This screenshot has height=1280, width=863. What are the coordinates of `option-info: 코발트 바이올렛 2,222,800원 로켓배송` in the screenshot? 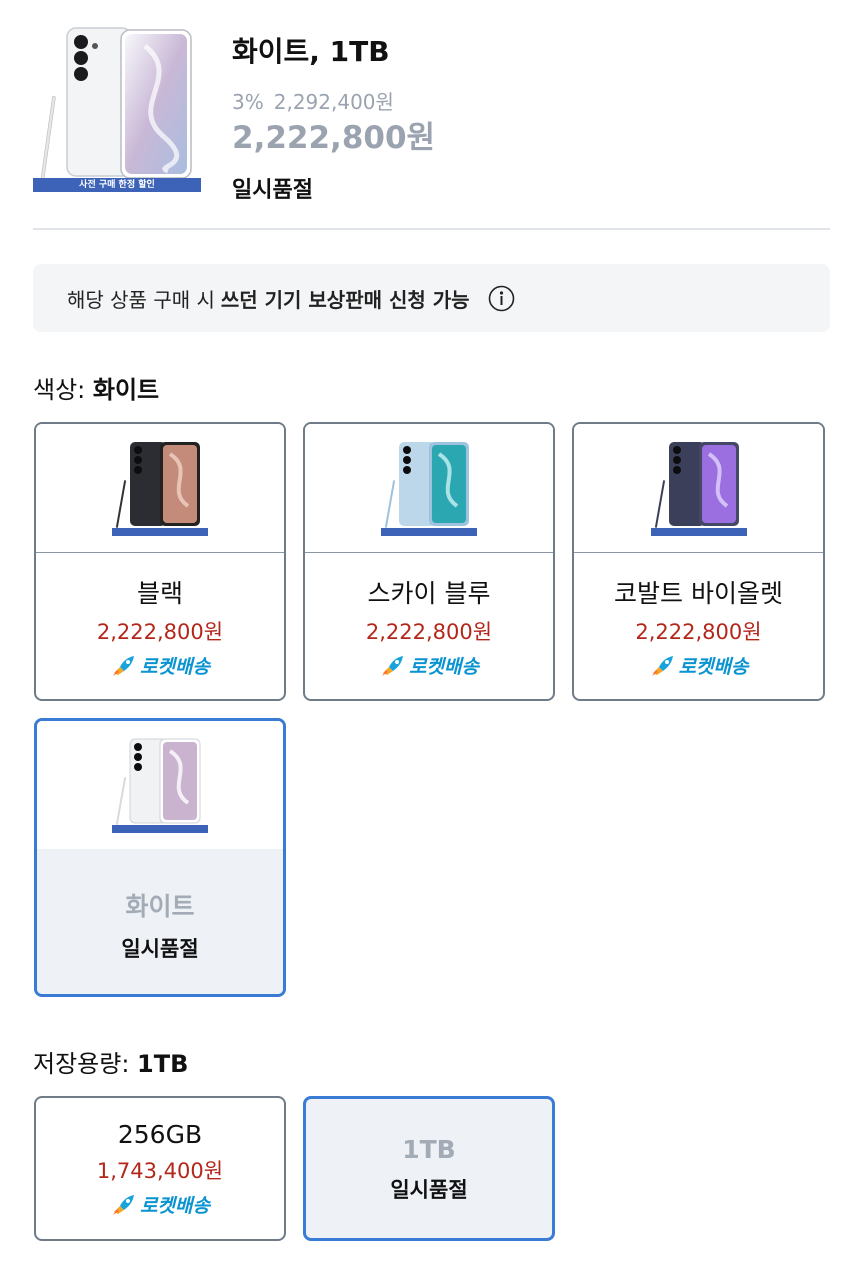 It's located at (698, 625).